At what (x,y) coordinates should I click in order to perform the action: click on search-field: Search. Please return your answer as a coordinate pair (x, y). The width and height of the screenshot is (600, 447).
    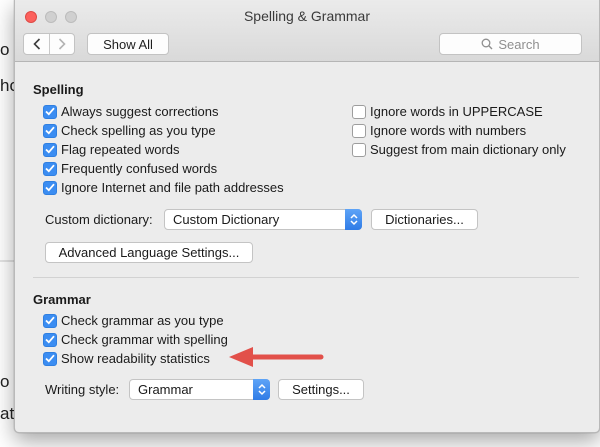
    Looking at the image, I should click on (510, 44).